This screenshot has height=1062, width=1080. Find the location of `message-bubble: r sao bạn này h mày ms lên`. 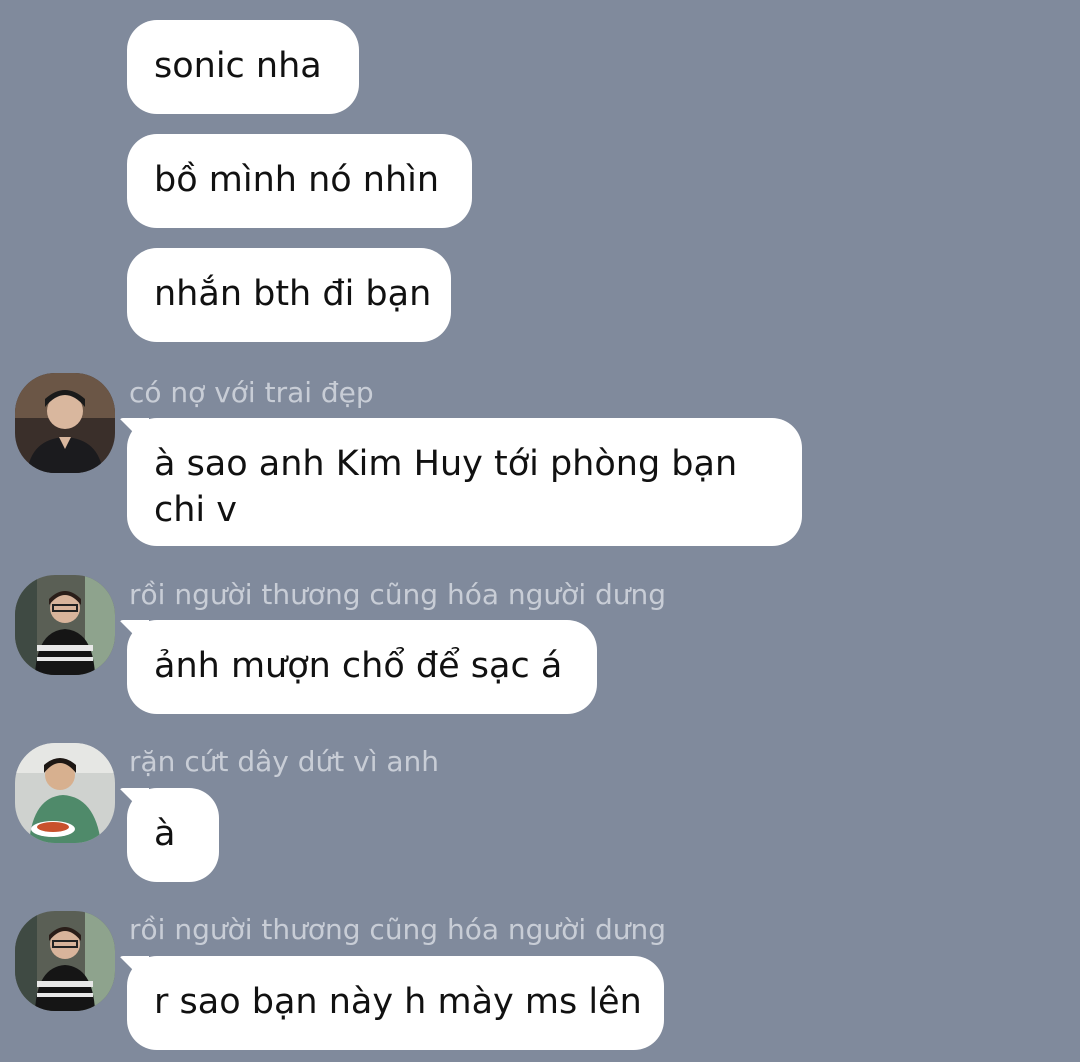

message-bubble: r sao bạn này h mày ms lên is located at coordinates (395, 1003).